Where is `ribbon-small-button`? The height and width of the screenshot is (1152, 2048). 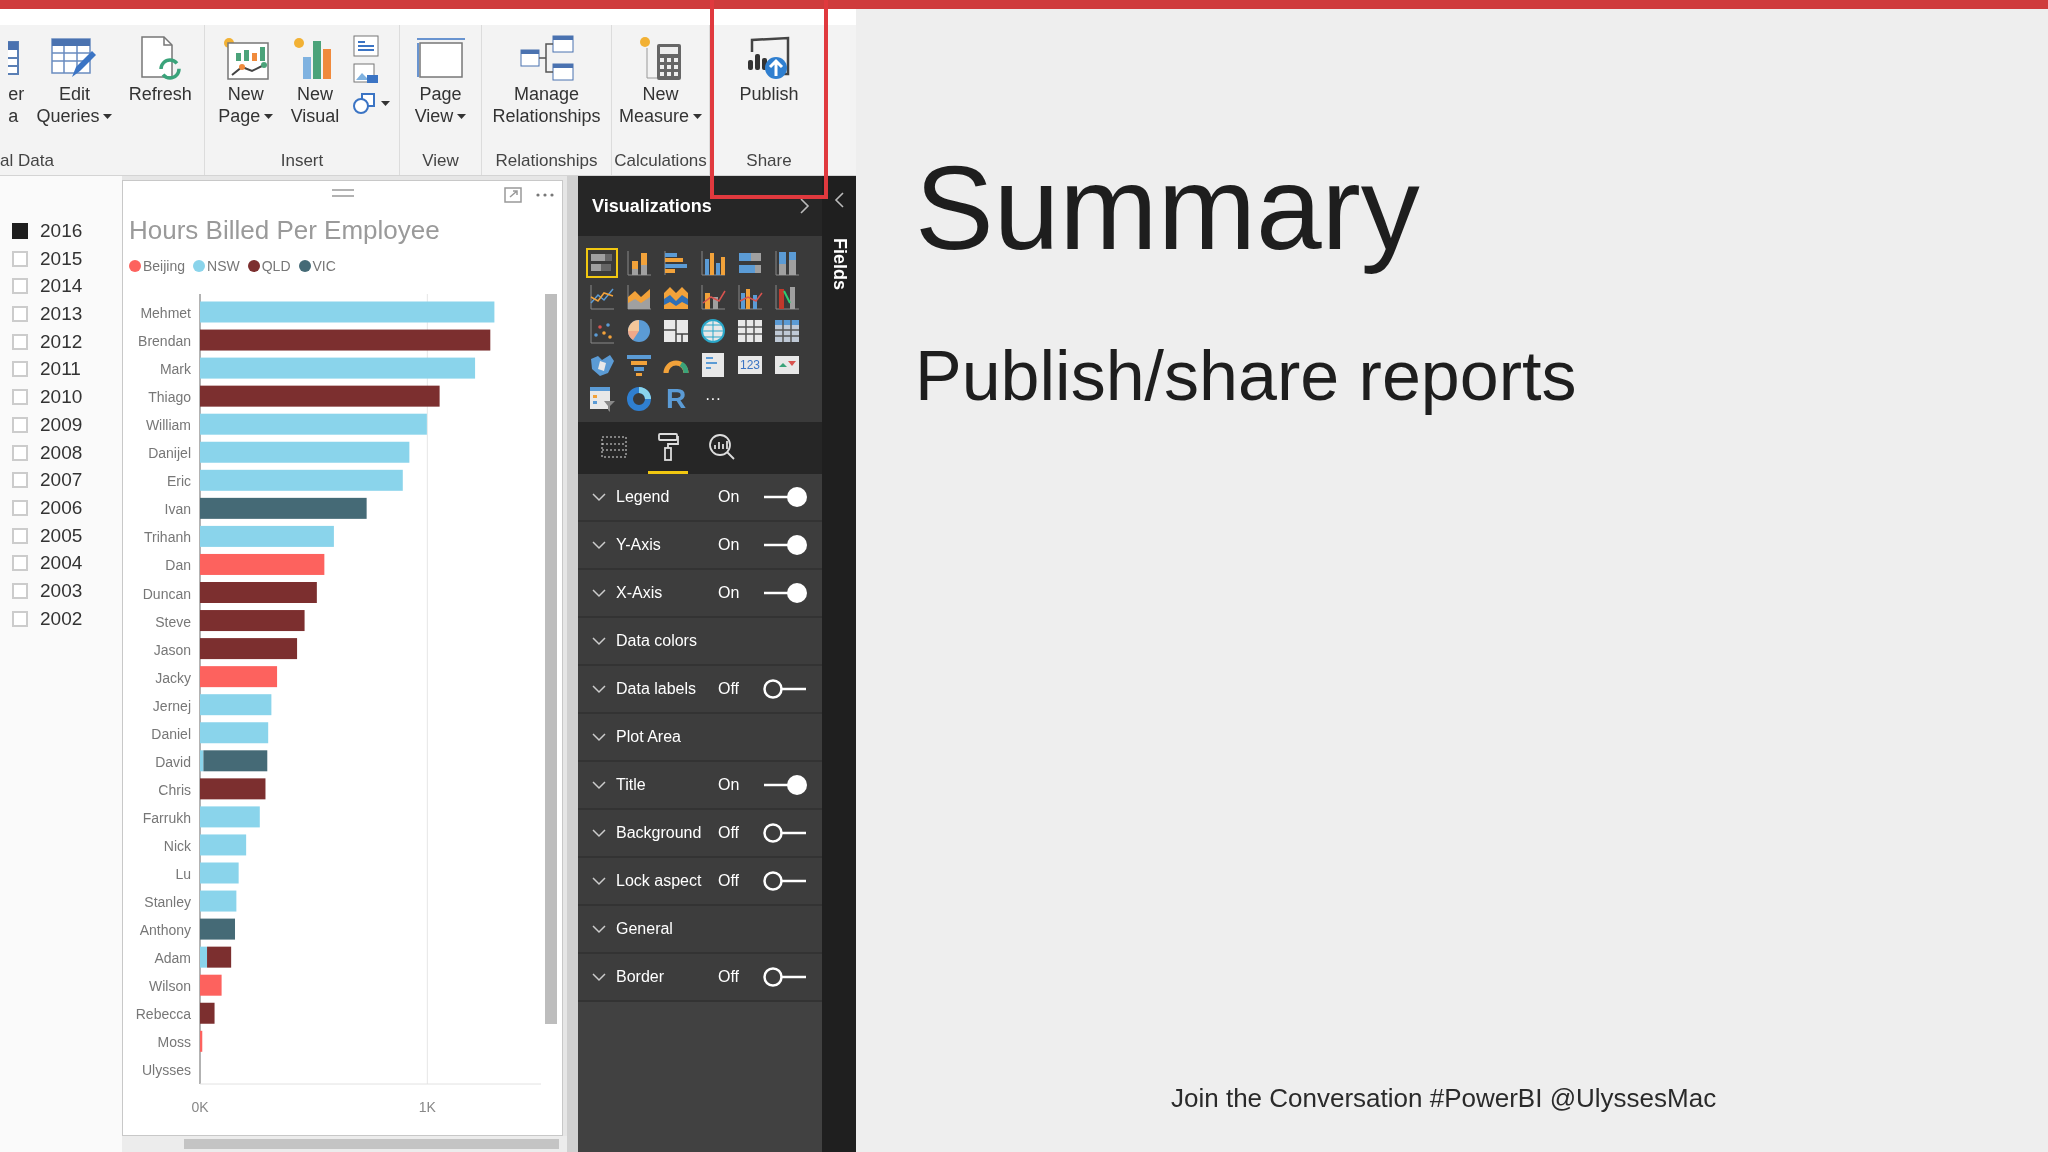
ribbon-small-button is located at coordinates (371, 104).